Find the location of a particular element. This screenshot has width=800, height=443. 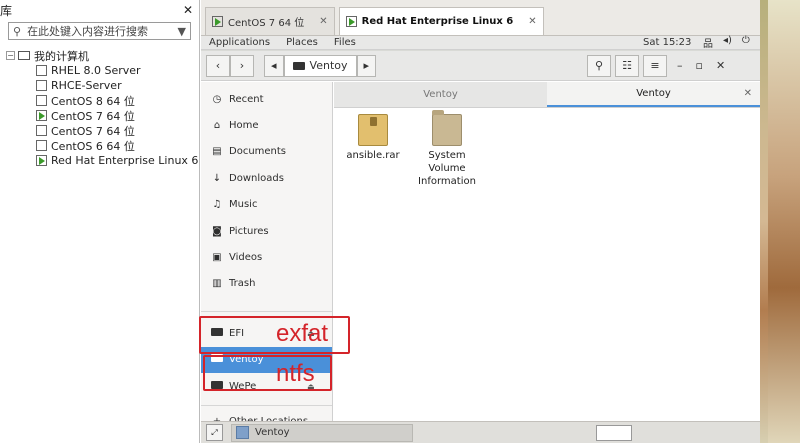

tree-root: − 我的计算机 is located at coordinates (99, 55).